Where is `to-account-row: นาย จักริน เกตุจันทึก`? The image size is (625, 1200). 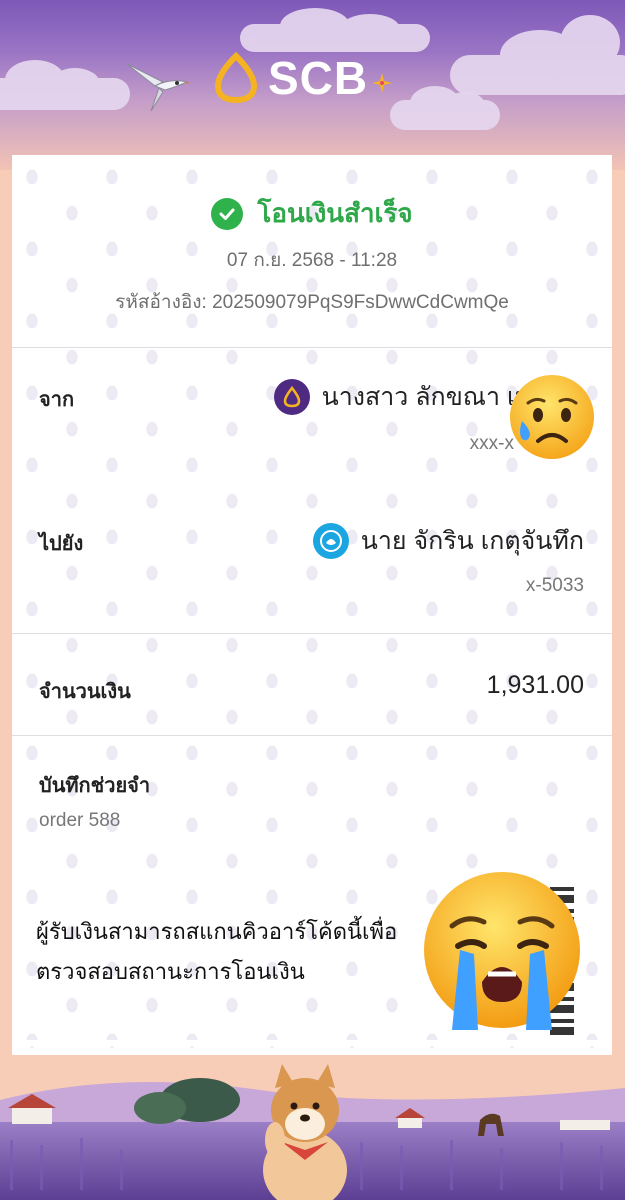 to-account-row: นาย จักริน เกตุจันทึก is located at coordinates (448, 541).